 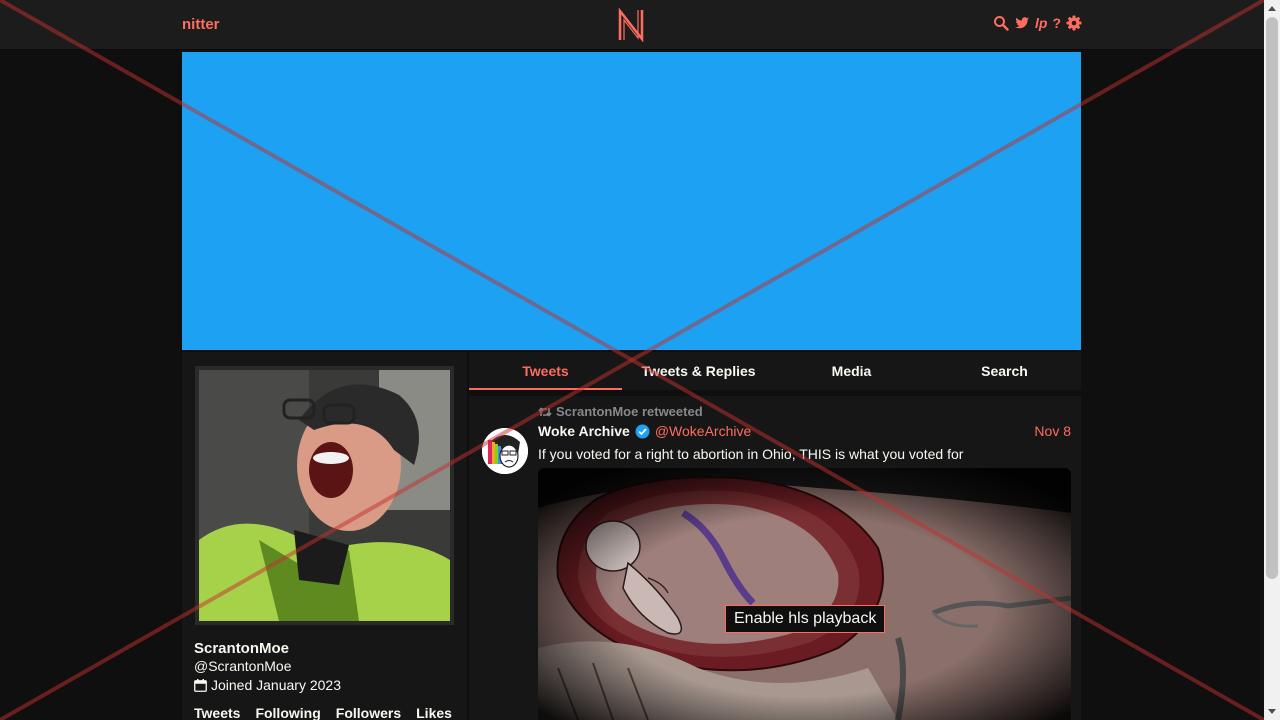 What do you see at coordinates (323, 712) in the screenshot?
I see `profile-stats: Tweets Following Followers Likes` at bounding box center [323, 712].